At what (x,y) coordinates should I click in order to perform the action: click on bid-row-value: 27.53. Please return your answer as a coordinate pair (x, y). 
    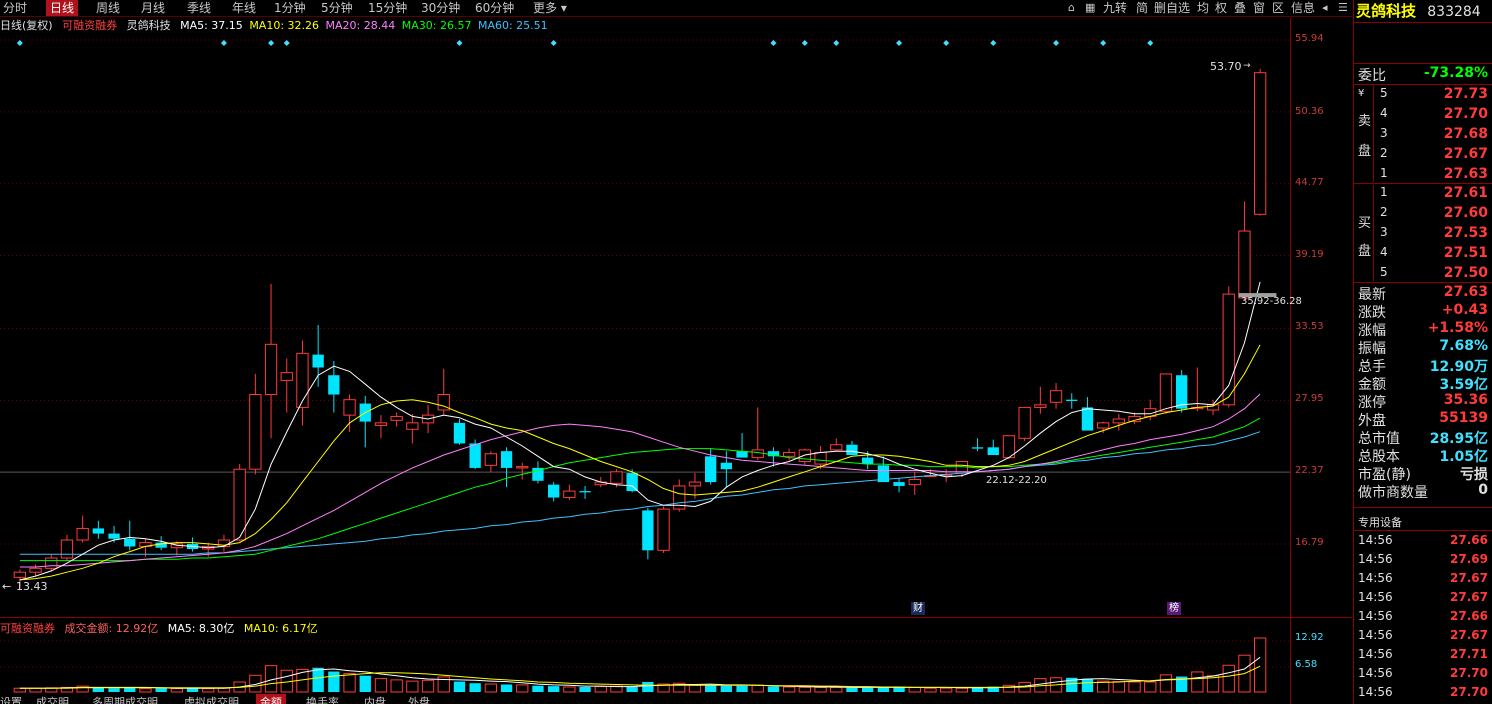
    Looking at the image, I should click on (1465, 233).